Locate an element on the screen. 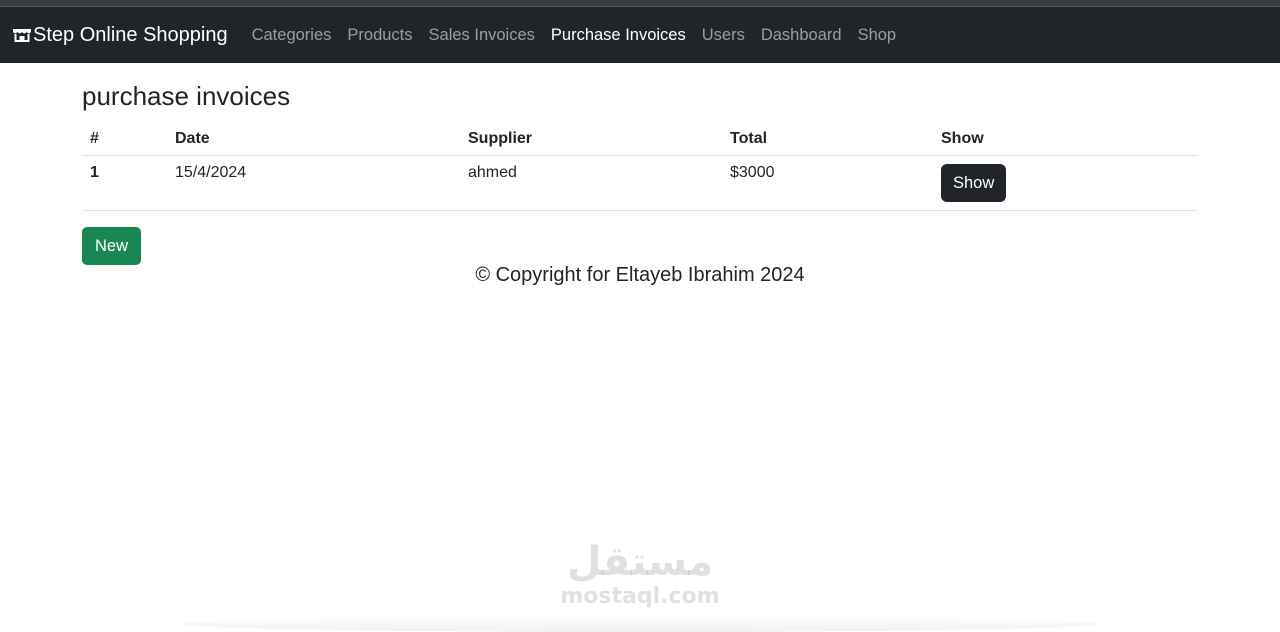  page-title: purchase invoices is located at coordinates (186, 96).